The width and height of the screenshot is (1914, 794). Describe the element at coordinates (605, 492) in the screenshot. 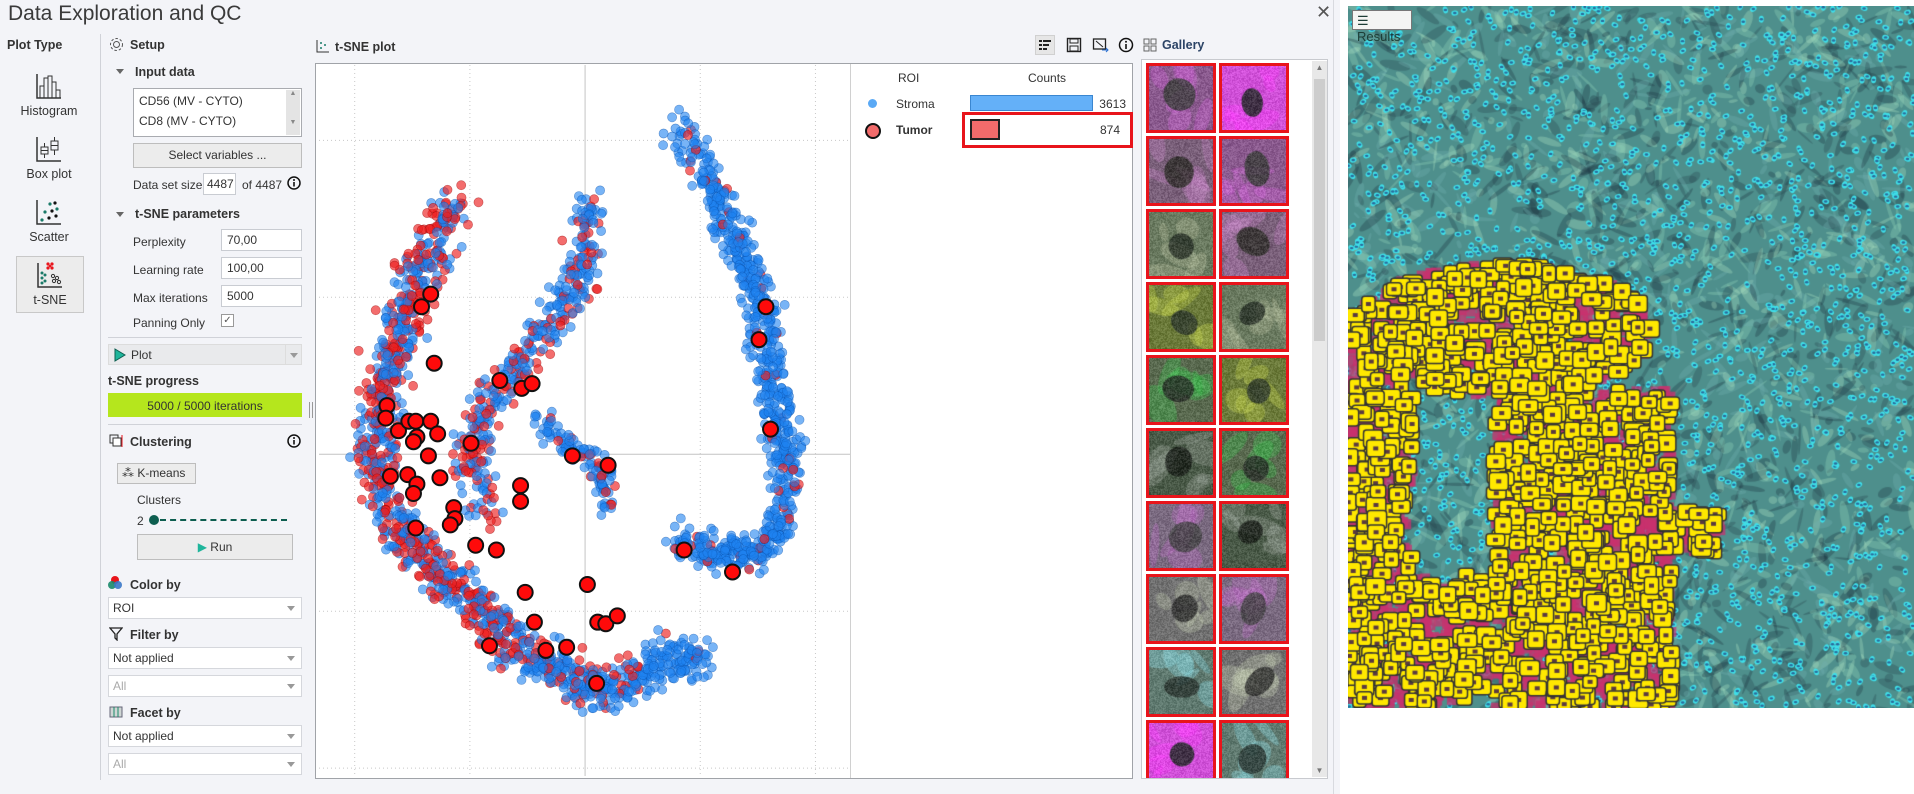

I see `tumor-point` at that location.